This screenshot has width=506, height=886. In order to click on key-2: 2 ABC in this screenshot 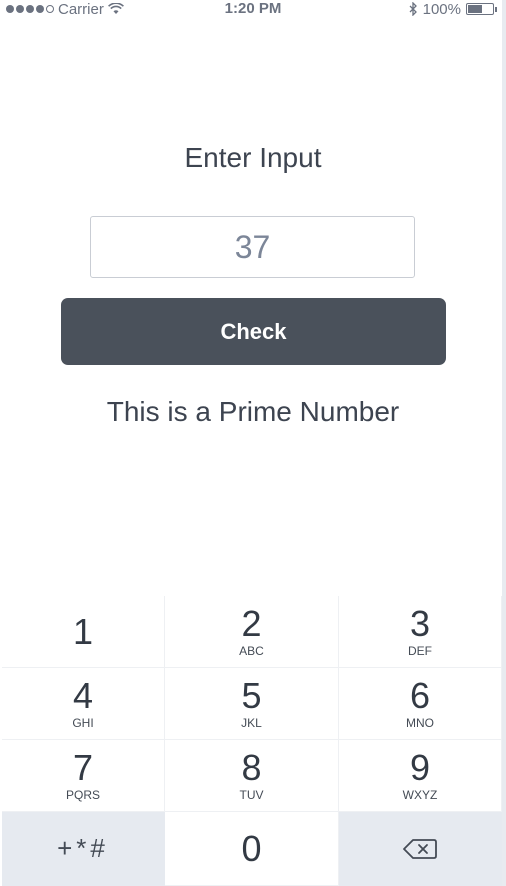, I will do `click(252, 632)`.